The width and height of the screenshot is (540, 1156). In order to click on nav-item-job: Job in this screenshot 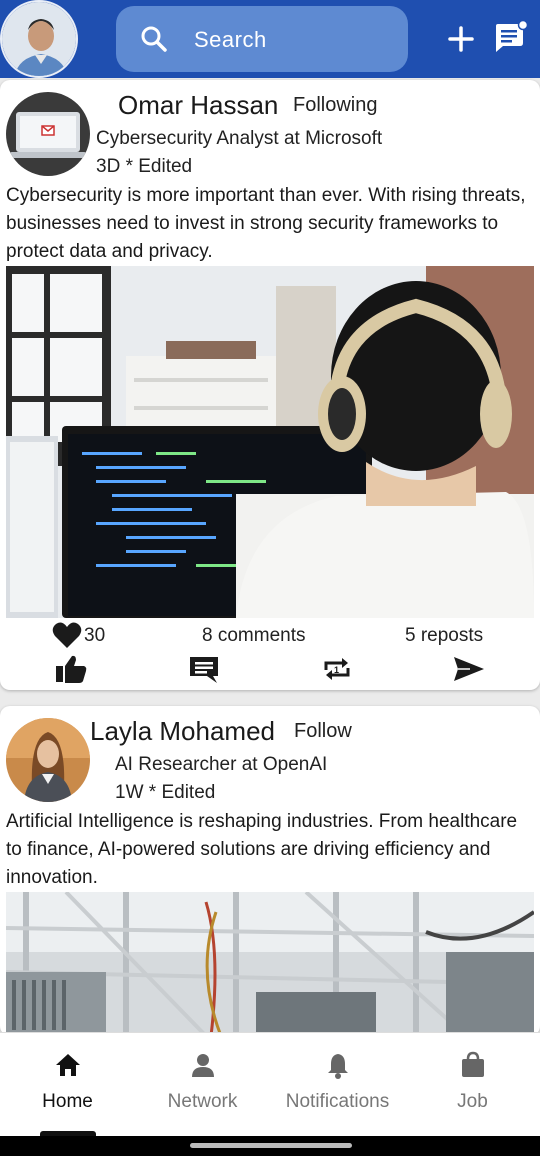, I will do `click(472, 1085)`.